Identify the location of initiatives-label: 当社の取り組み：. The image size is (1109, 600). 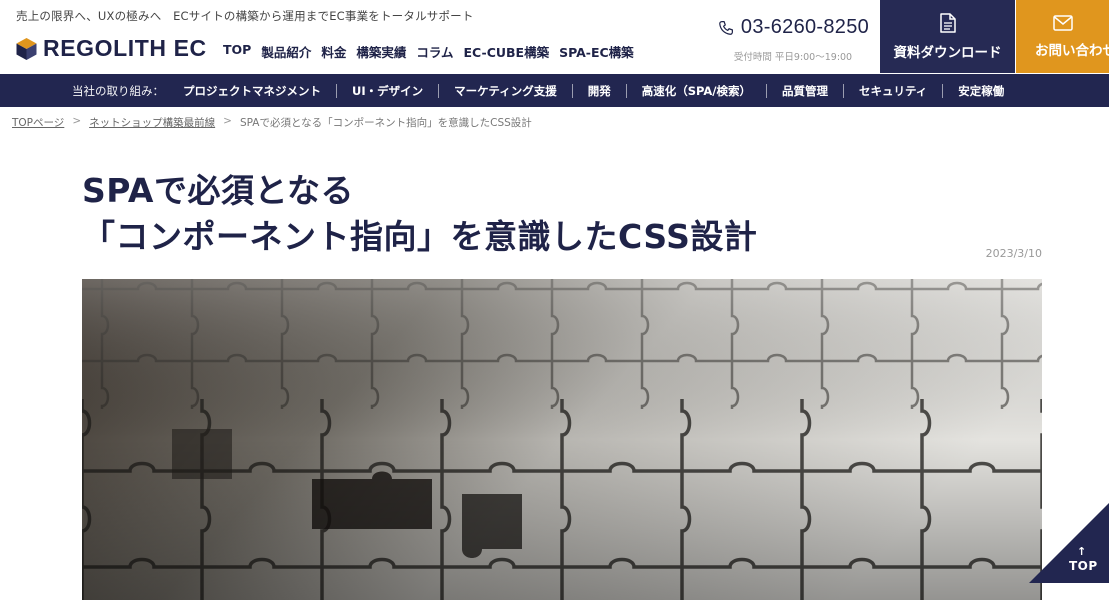
(118, 91).